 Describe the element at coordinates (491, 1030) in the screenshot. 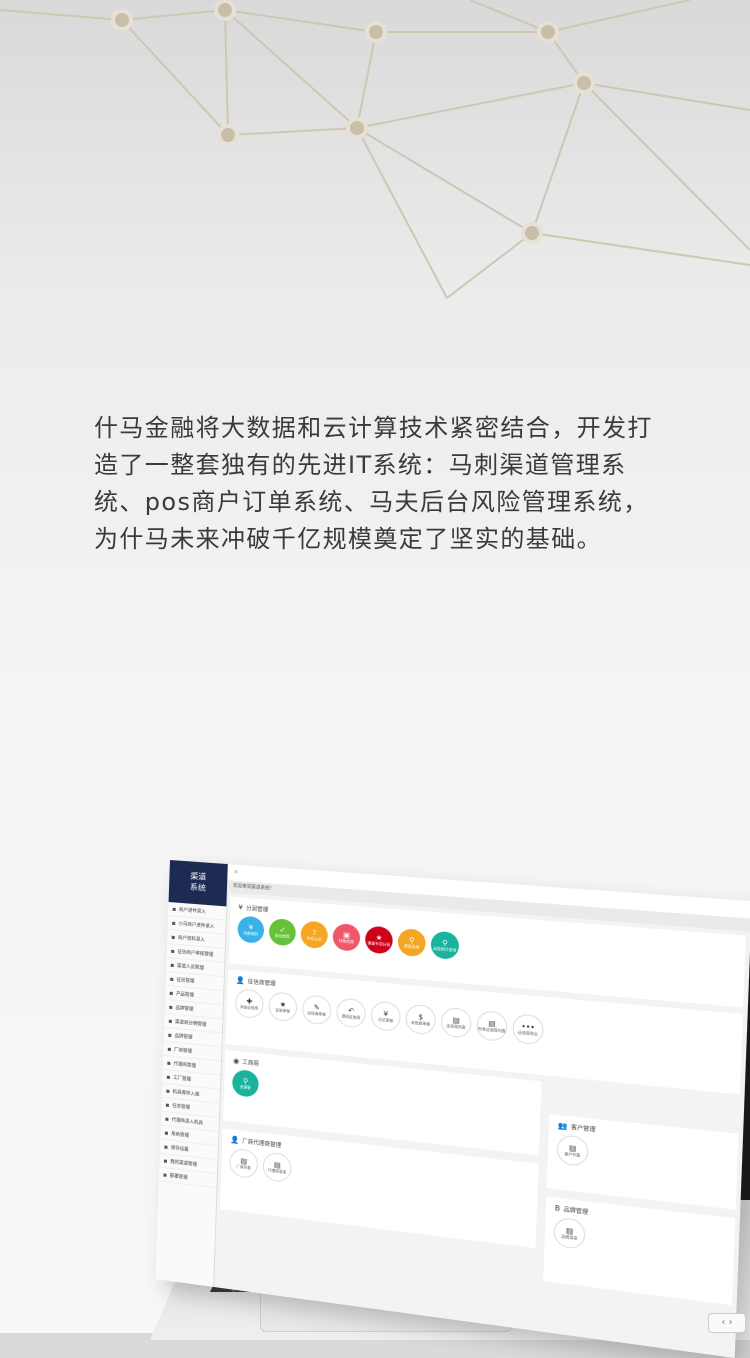

I see `button-label: 所有征信商列表` at that location.